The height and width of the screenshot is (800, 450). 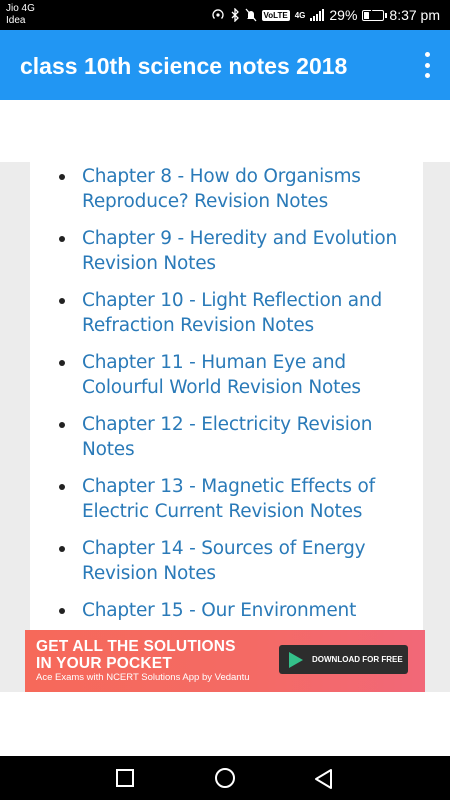 I want to click on carrier-line-1: Jio 4G, so click(x=20, y=8).